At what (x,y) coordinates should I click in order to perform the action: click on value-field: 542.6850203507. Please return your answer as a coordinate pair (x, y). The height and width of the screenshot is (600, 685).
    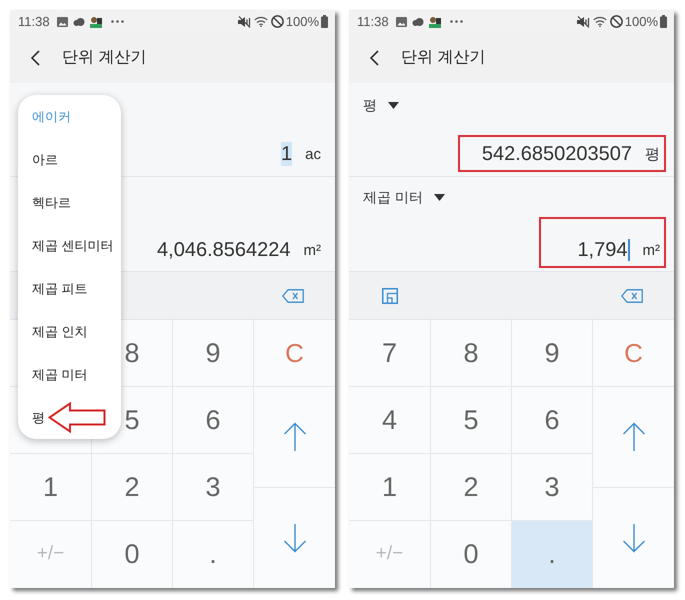
    Looking at the image, I should click on (557, 154).